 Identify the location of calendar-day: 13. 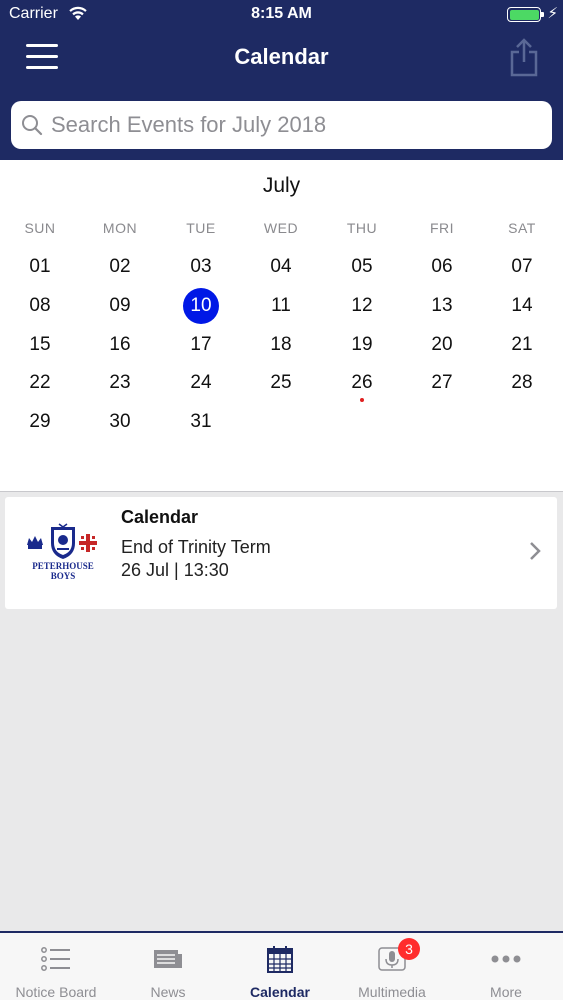
(442, 306).